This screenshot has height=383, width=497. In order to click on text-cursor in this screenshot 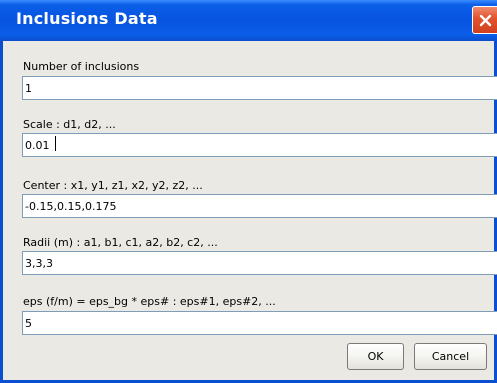, I will do `click(55, 143)`.